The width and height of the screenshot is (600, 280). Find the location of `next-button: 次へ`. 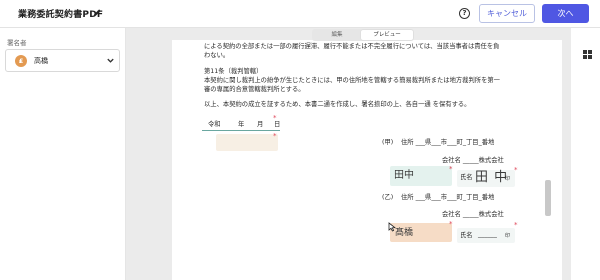

next-button: 次へ is located at coordinates (565, 13).